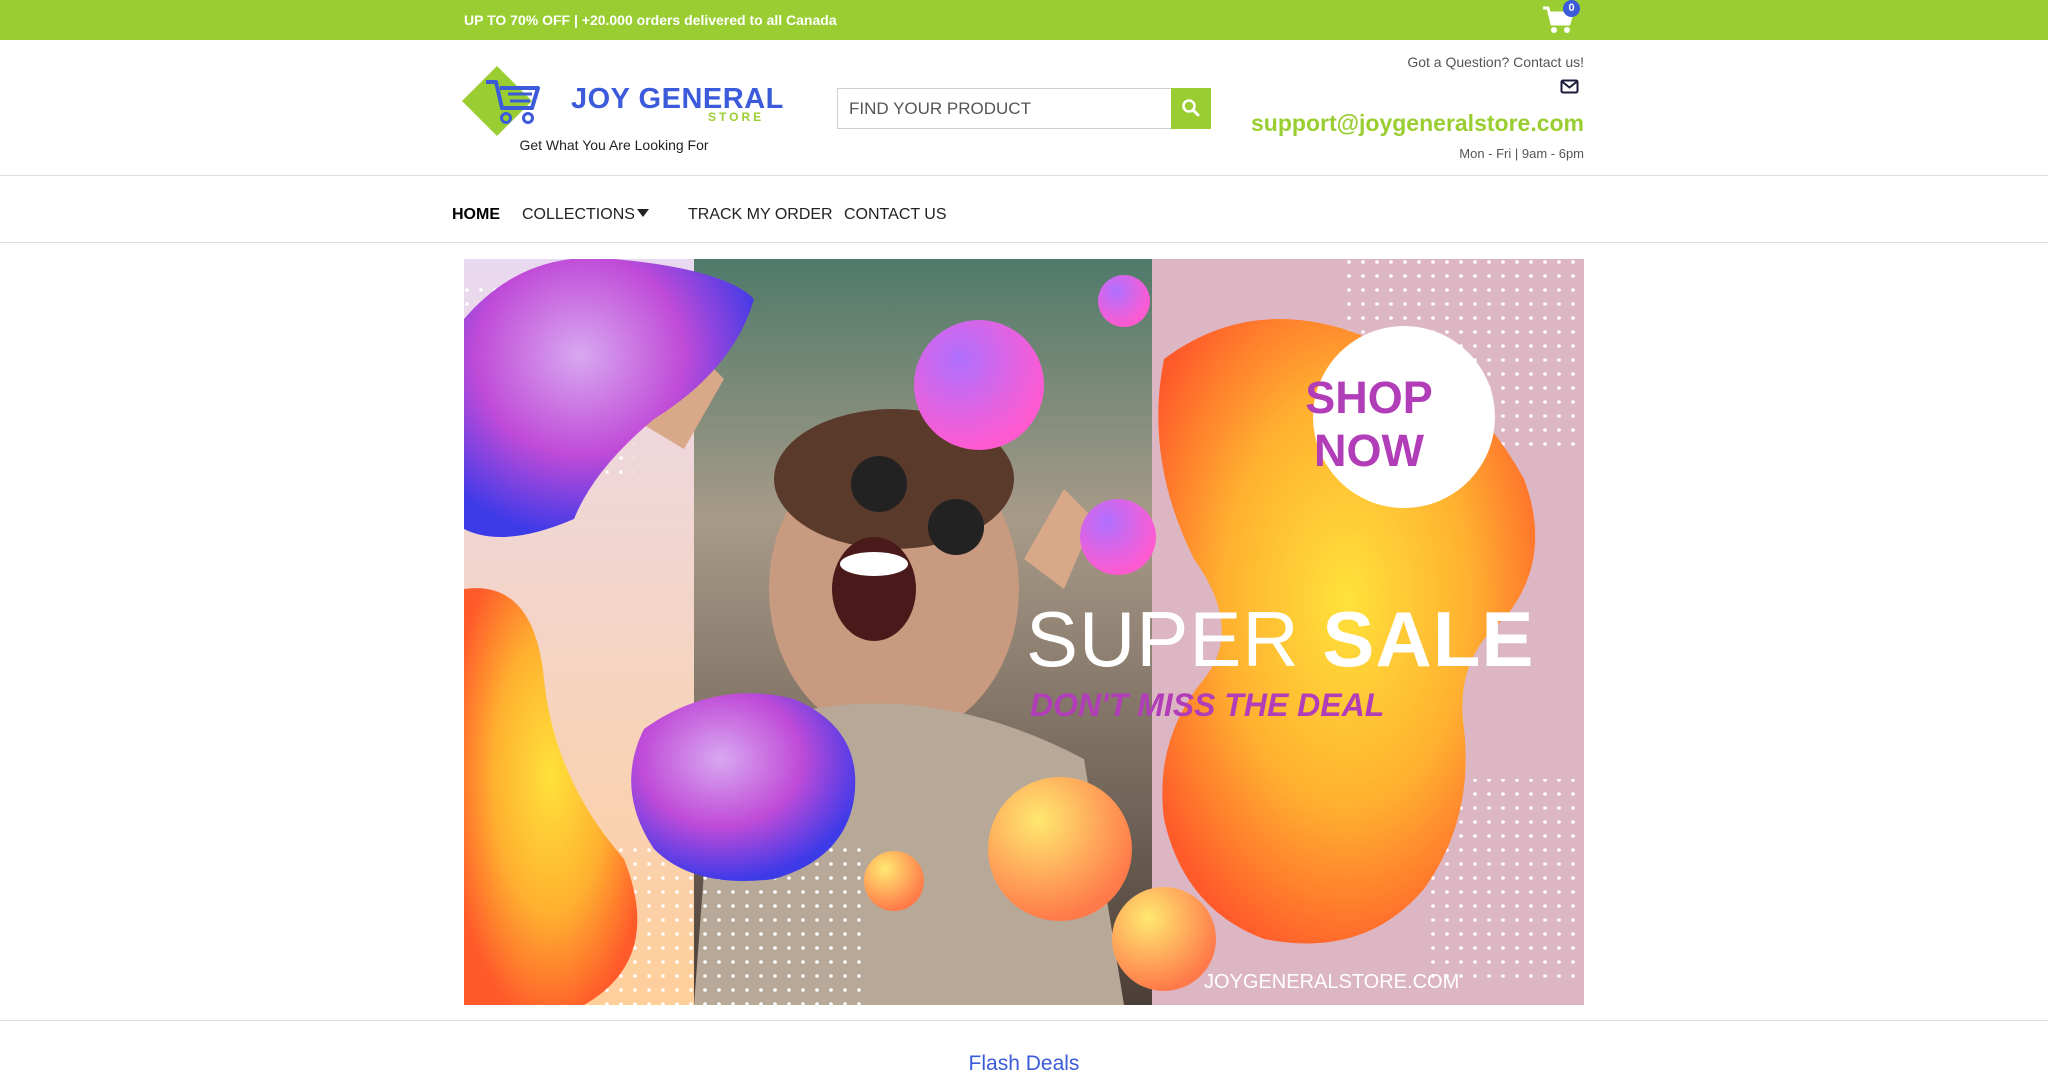 The height and width of the screenshot is (1080, 2048). What do you see at coordinates (1024, 1020) in the screenshot?
I see `section-divider` at bounding box center [1024, 1020].